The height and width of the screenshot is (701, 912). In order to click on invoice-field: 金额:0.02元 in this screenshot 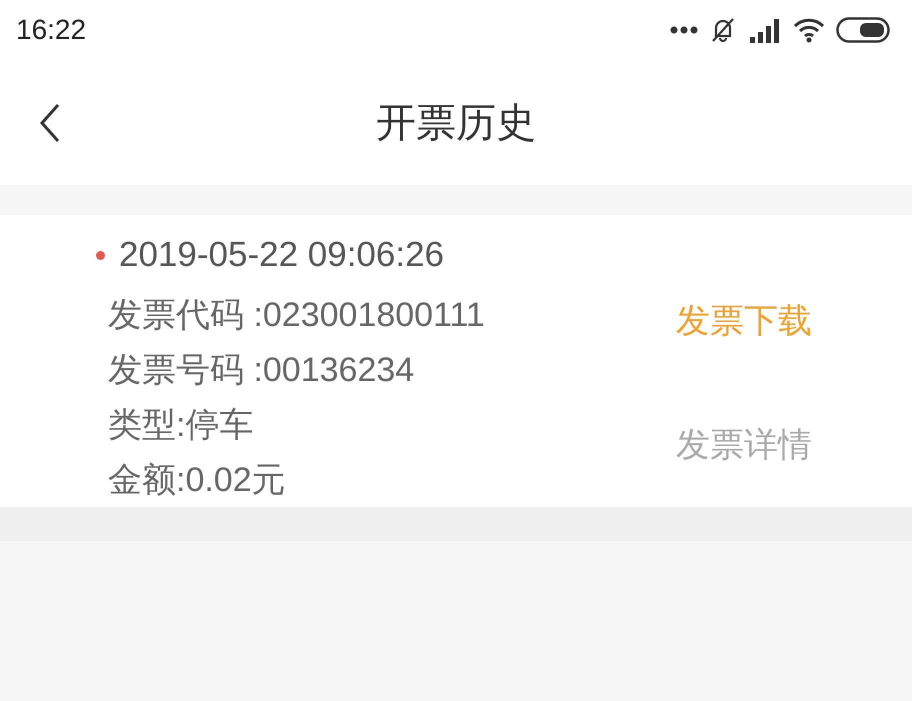, I will do `click(296, 480)`.